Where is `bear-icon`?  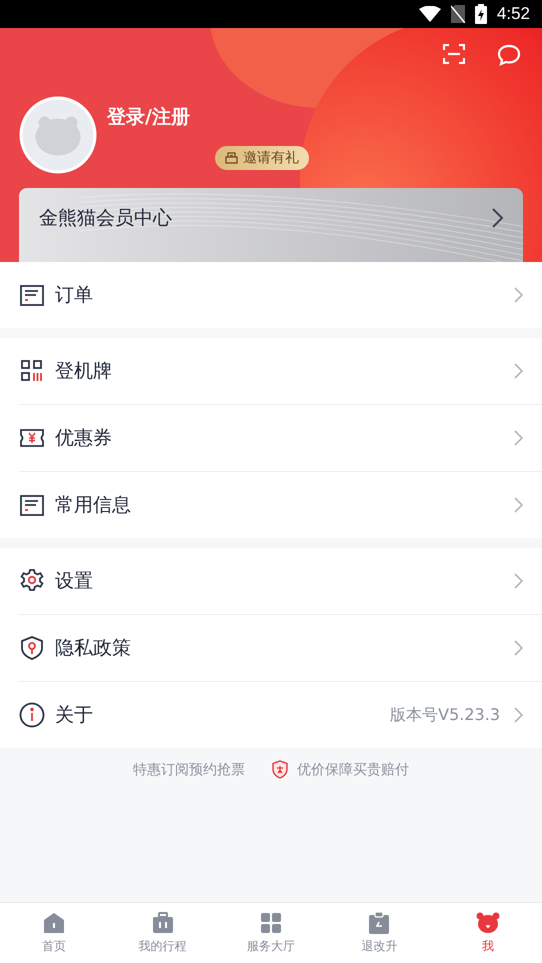 bear-icon is located at coordinates (488, 923).